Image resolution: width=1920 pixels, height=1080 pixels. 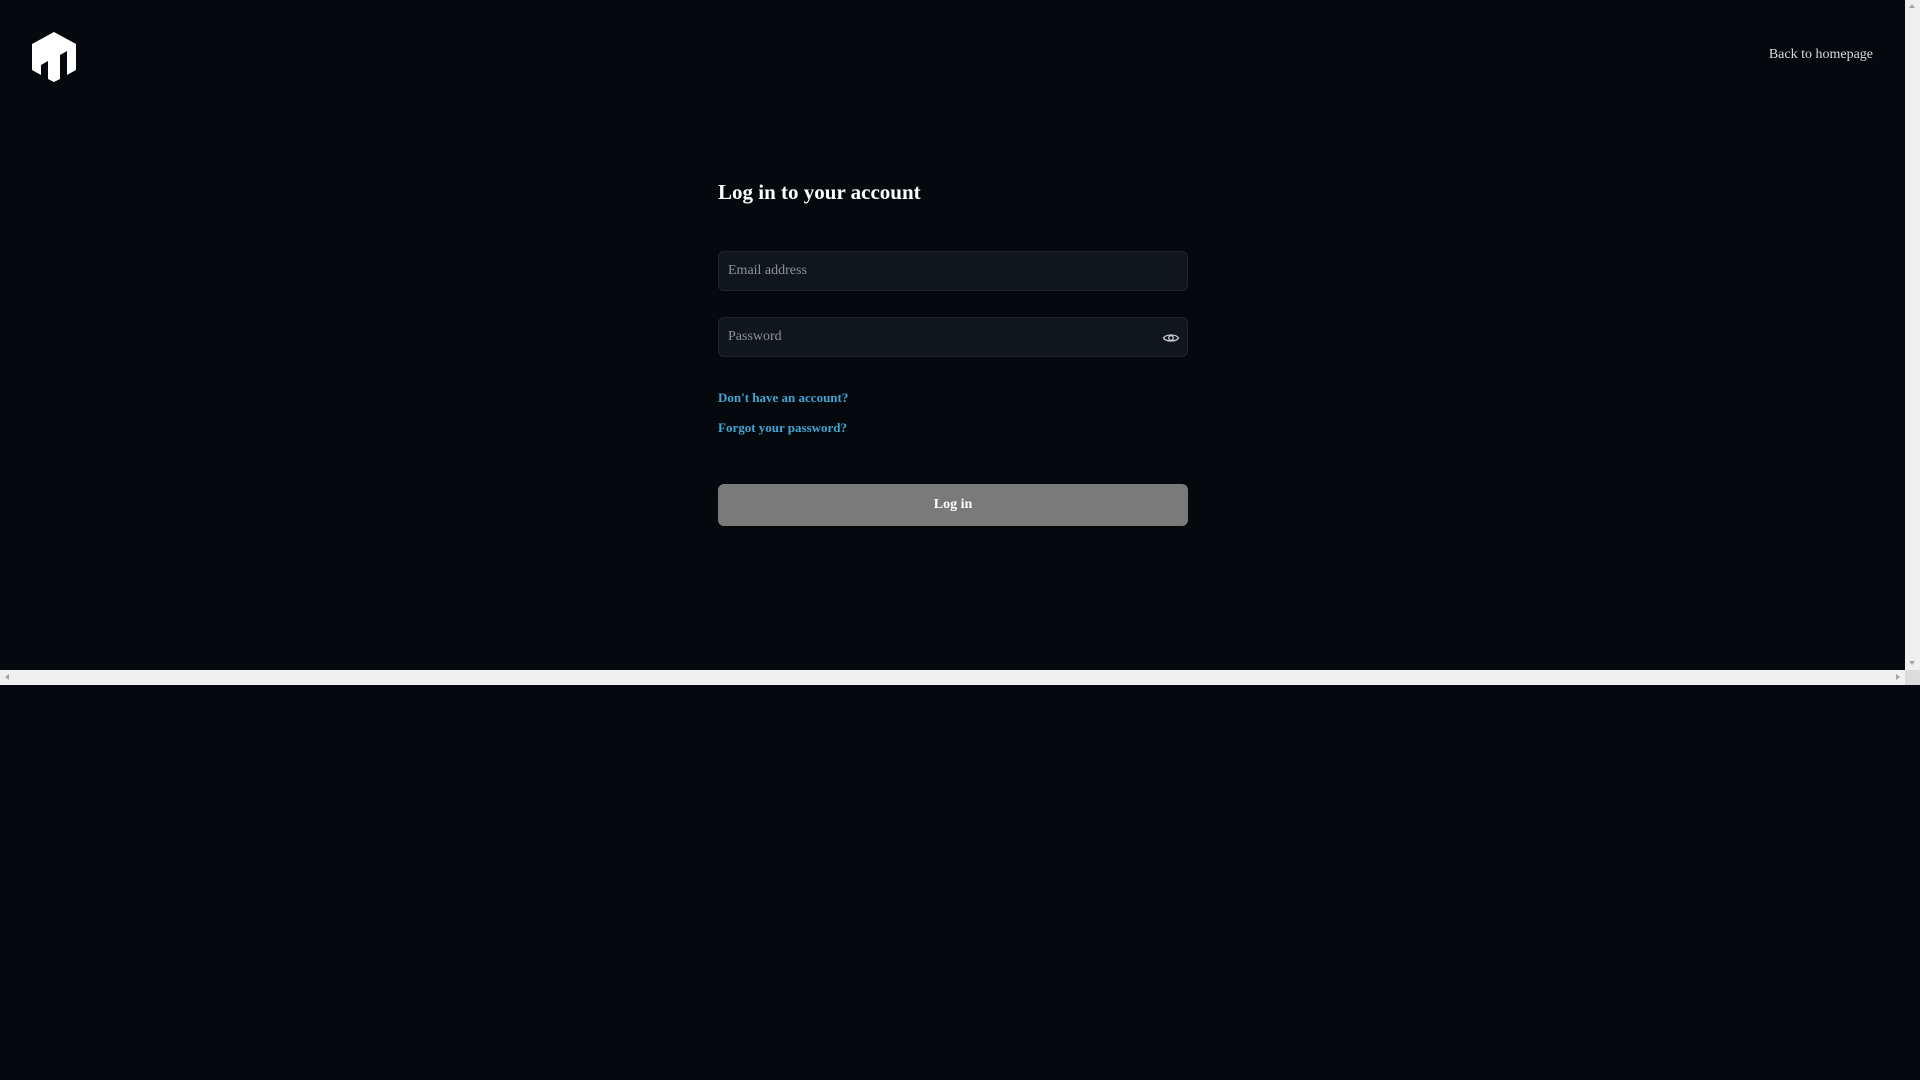 What do you see at coordinates (1912, 677) in the screenshot?
I see `scrollbar-corner` at bounding box center [1912, 677].